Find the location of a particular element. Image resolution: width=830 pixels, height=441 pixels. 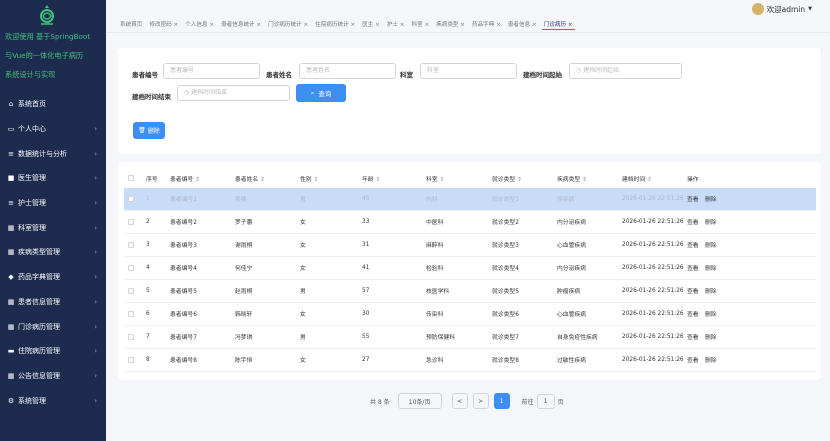

column-header: 患者姓名 ⇕ is located at coordinates (250, 178).